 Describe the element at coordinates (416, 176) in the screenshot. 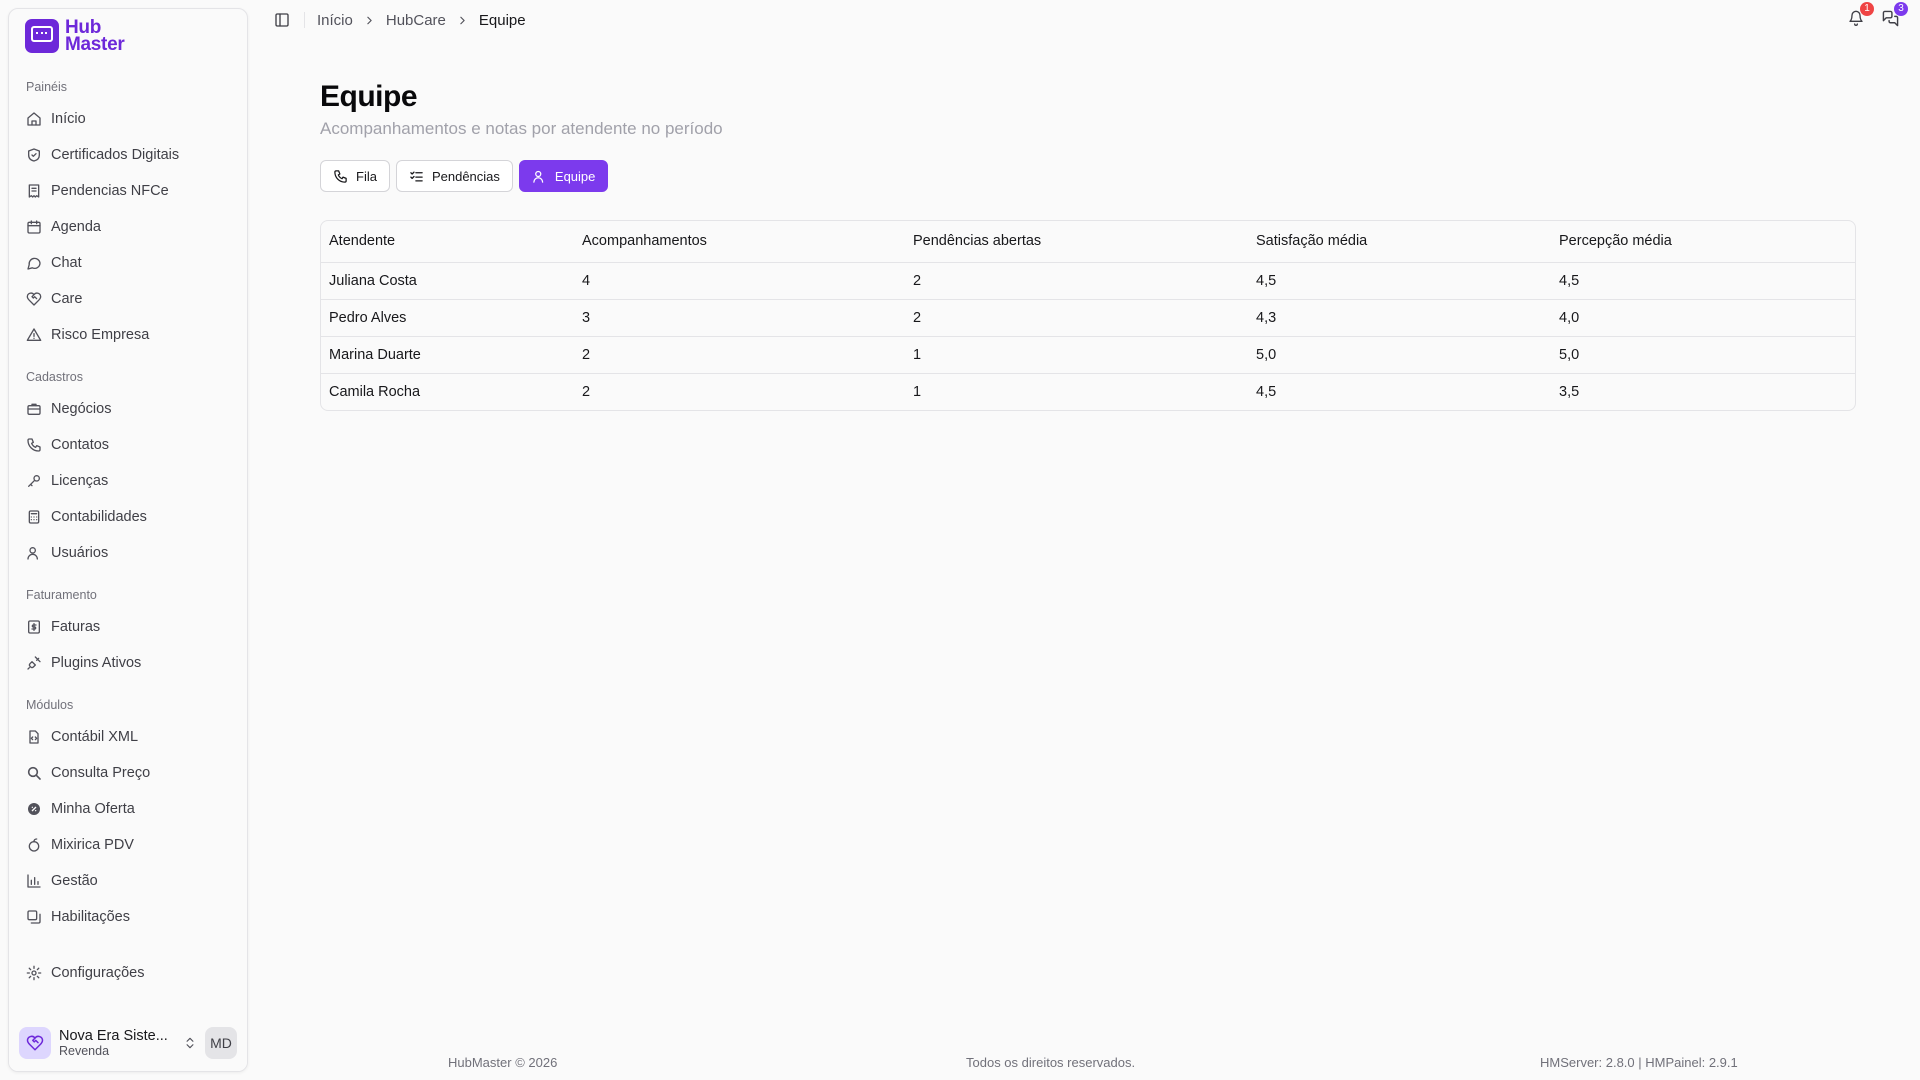

I see `list-checks-icon` at that location.